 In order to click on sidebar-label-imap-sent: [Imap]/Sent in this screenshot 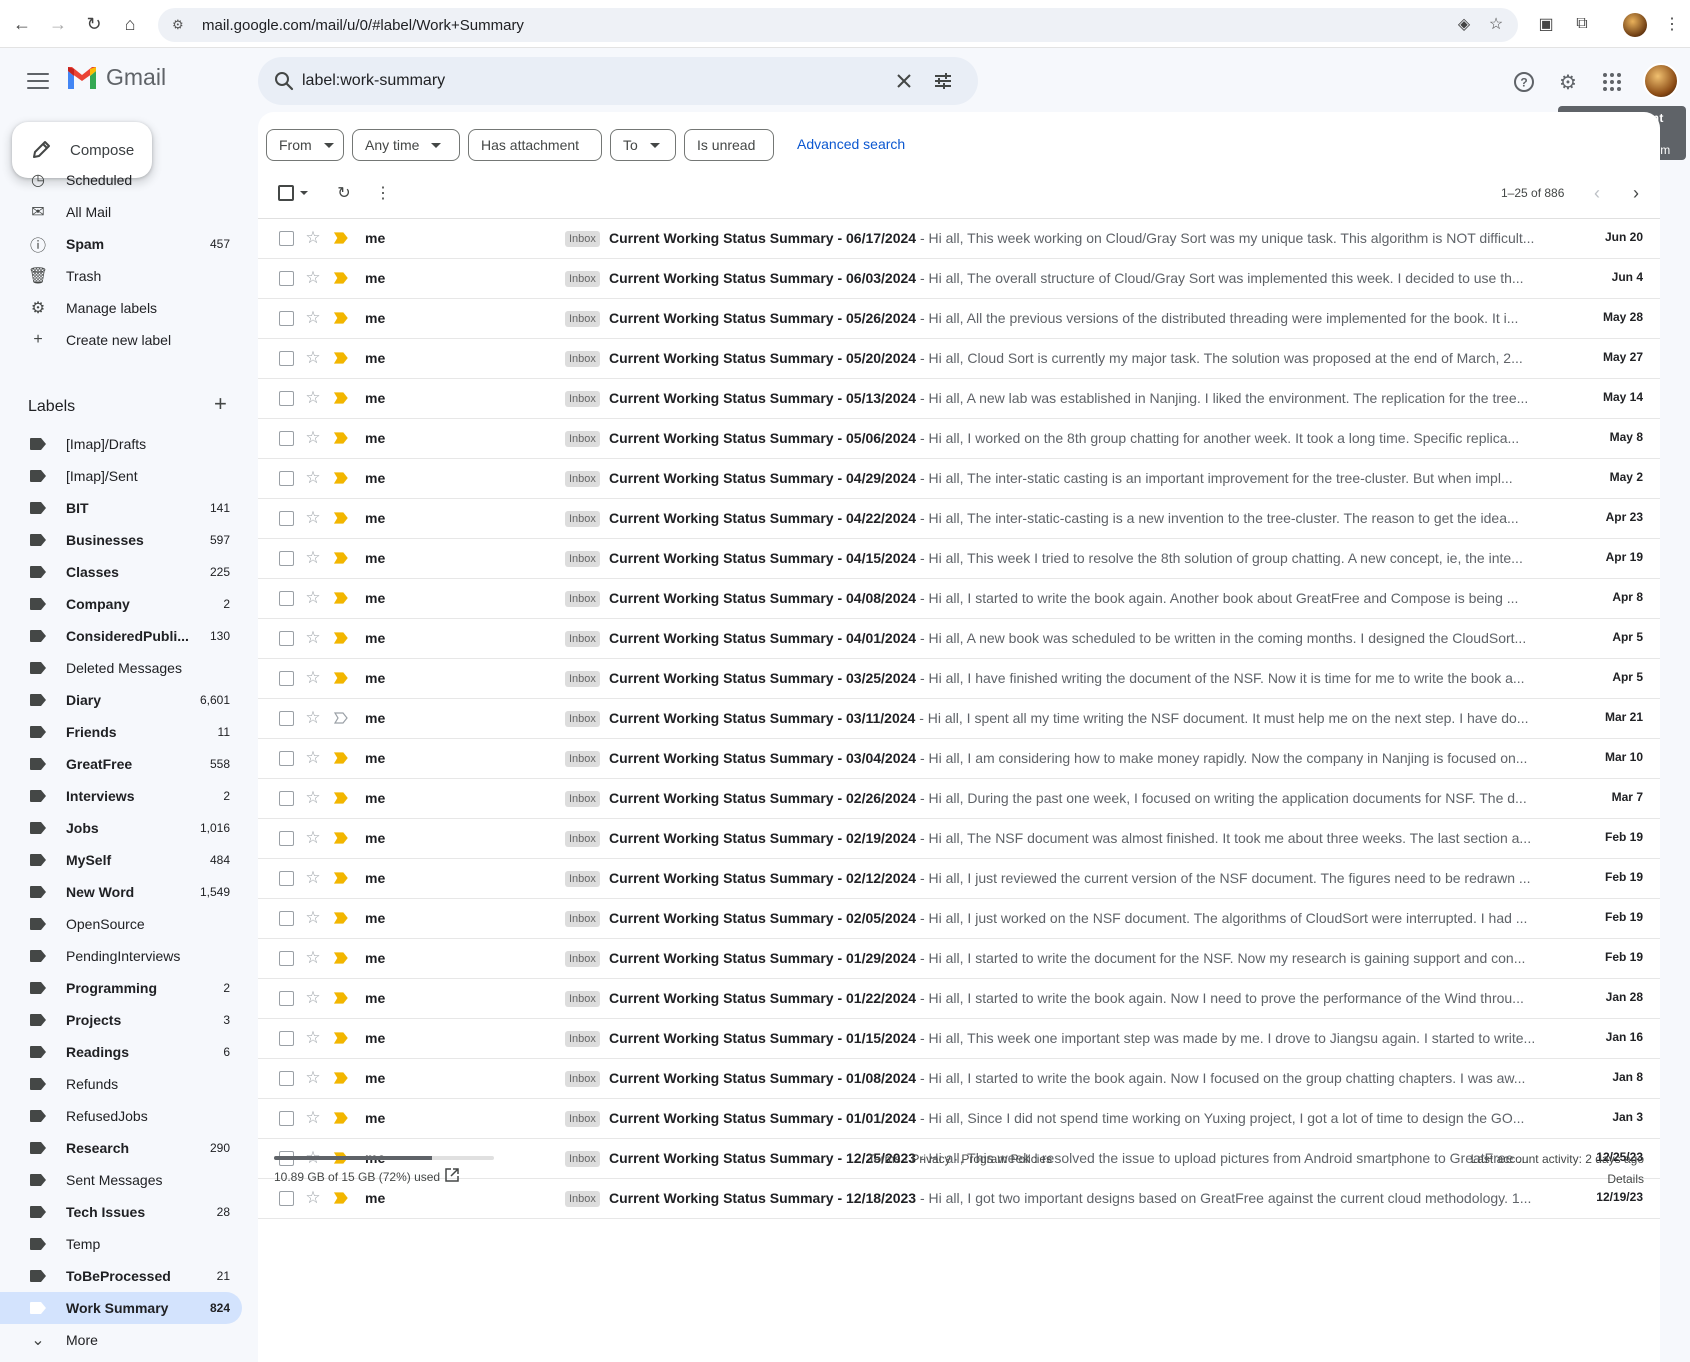, I will do `click(121, 476)`.